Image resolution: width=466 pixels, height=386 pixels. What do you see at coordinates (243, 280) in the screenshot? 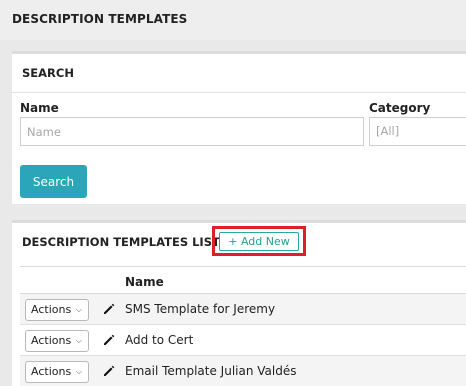
I see `table-header: Name` at bounding box center [243, 280].